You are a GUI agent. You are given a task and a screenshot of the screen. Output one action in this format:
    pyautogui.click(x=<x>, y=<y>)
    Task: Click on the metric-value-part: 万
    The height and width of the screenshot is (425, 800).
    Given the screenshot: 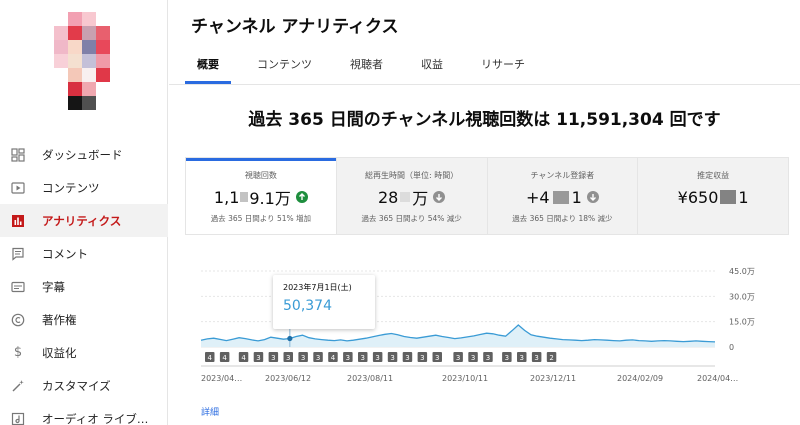 What is the action you would take?
    pyautogui.click(x=420, y=198)
    